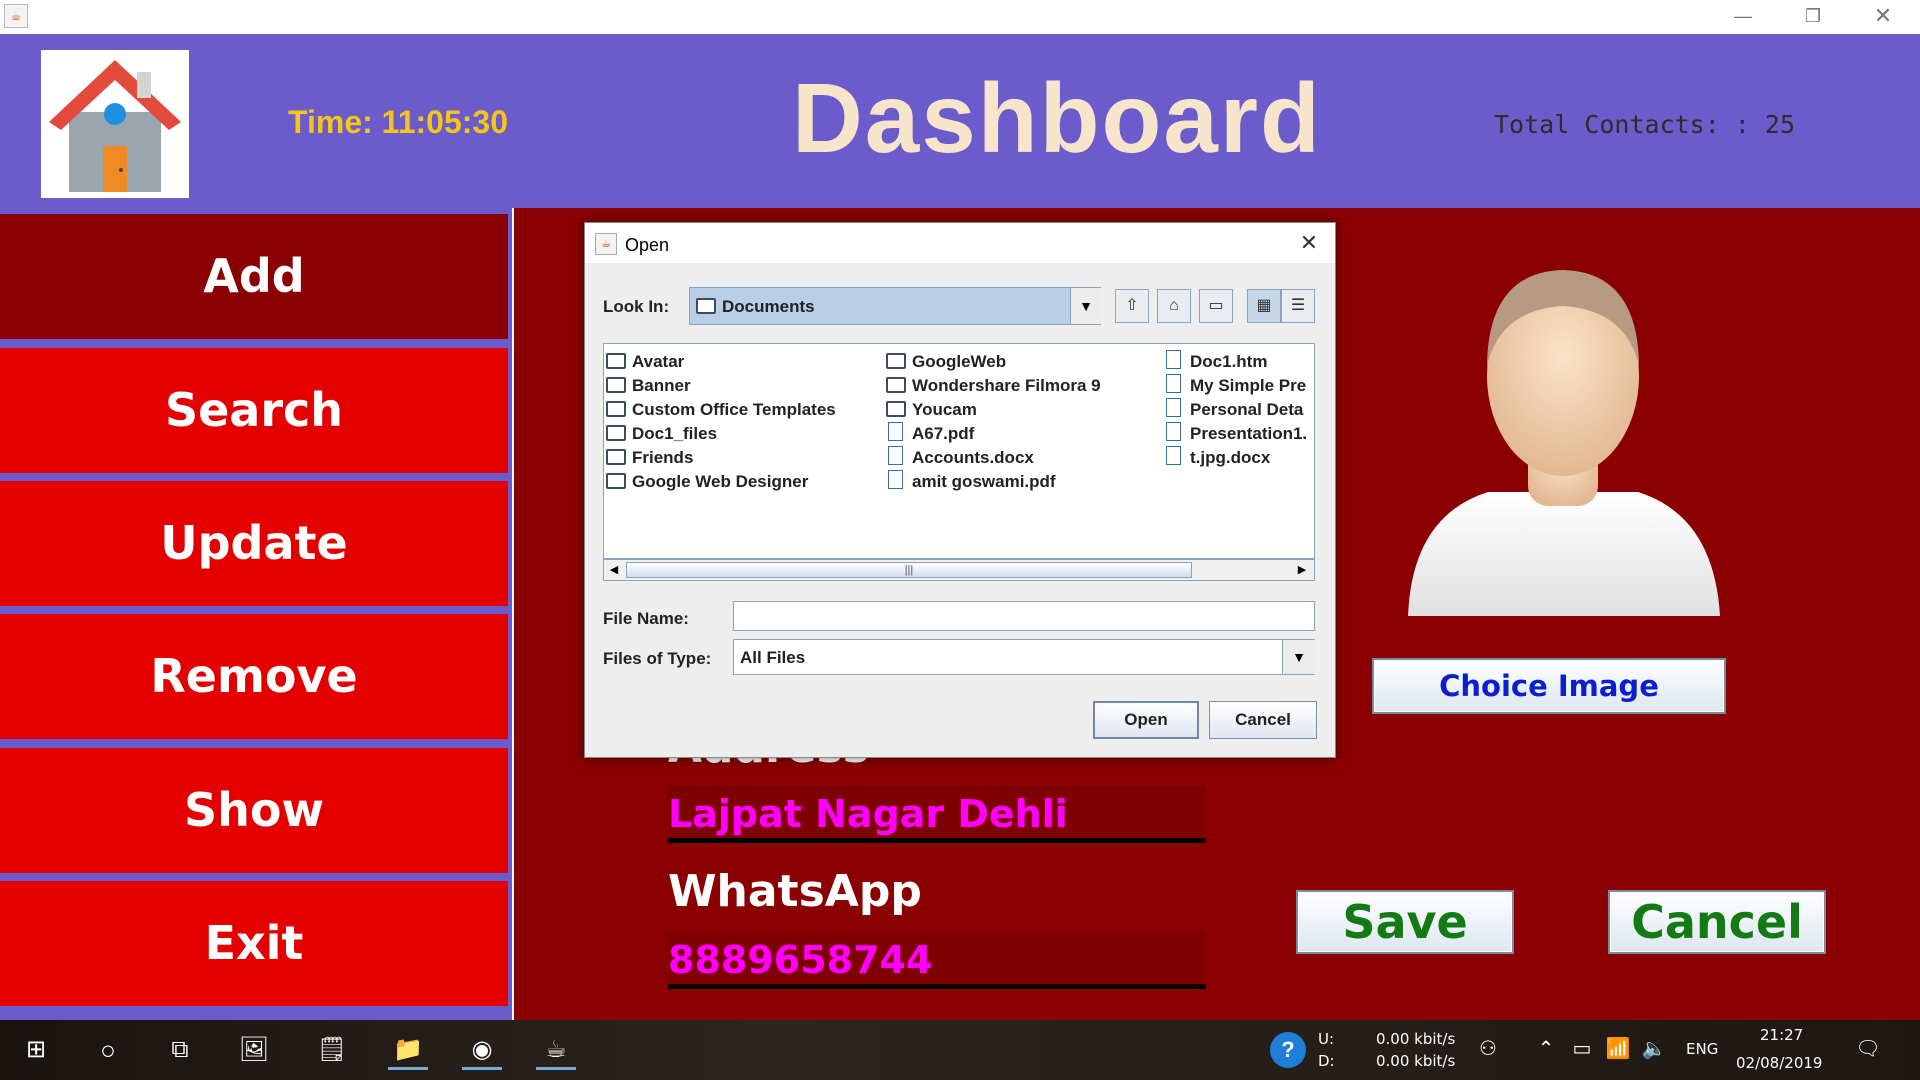  I want to click on whatsapp-value: 8889658744, so click(800, 960).